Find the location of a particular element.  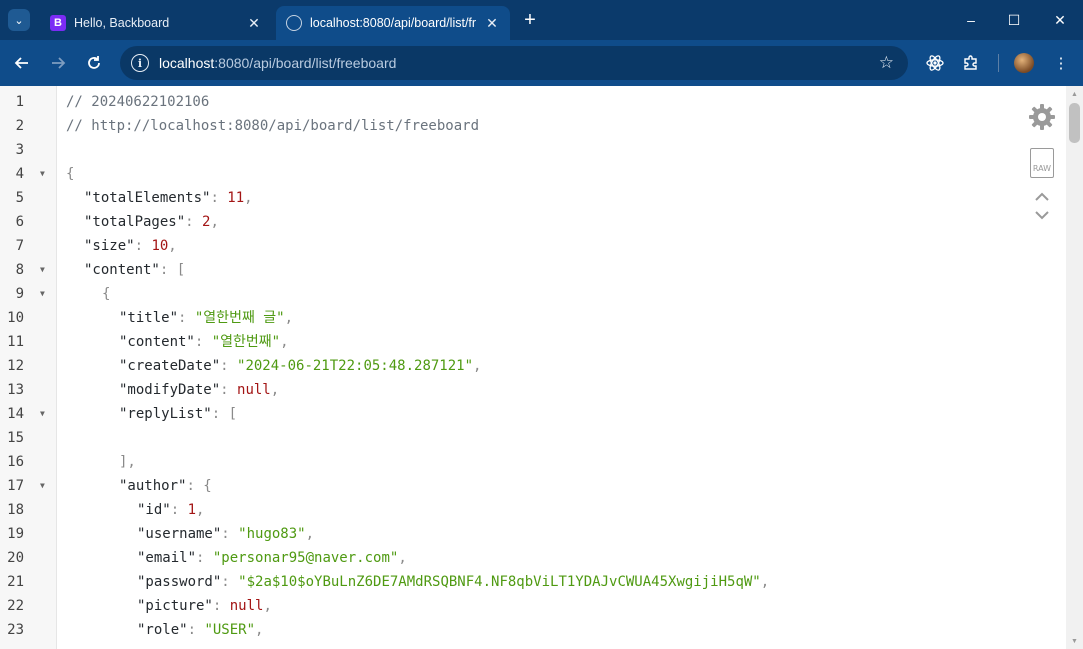

scroll-up-arrow-icon: ▲ is located at coordinates (1074, 94).